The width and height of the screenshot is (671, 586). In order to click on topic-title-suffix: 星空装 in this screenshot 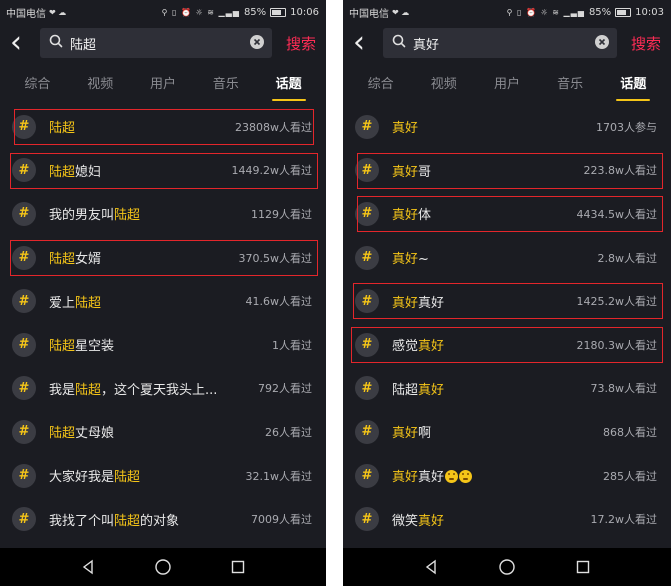, I will do `click(95, 347)`.